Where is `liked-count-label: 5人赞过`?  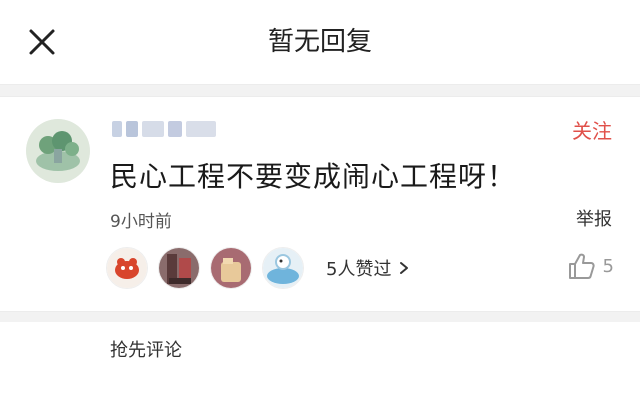 liked-count-label: 5人赞过 is located at coordinates (359, 269).